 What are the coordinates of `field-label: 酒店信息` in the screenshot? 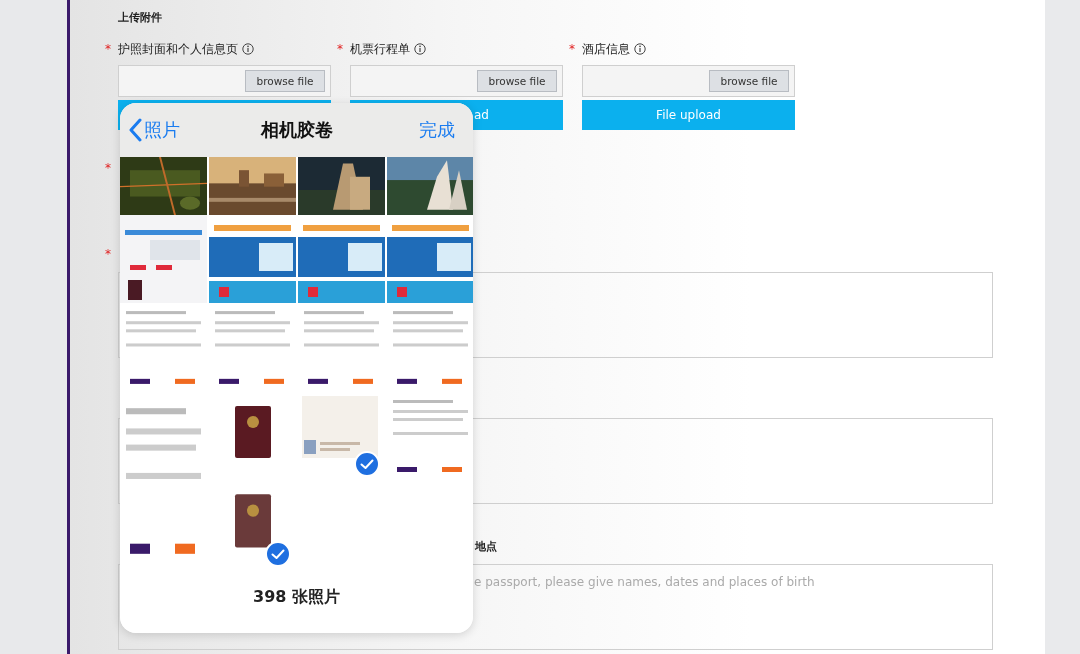 It's located at (606, 49).